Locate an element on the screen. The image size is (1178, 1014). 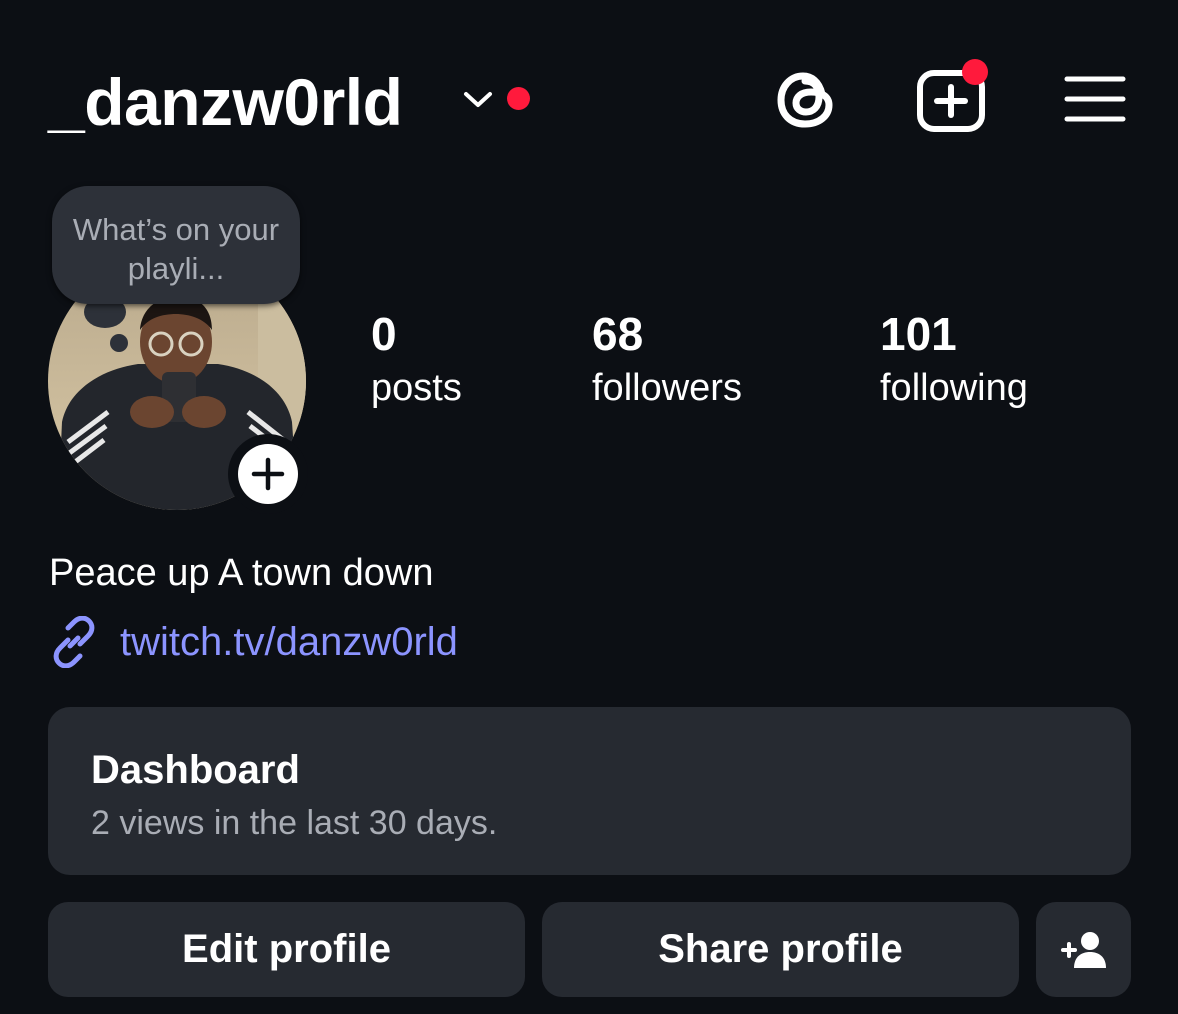
profile-link-text: twitch.tv/danzw0rld is located at coordinates (289, 642).